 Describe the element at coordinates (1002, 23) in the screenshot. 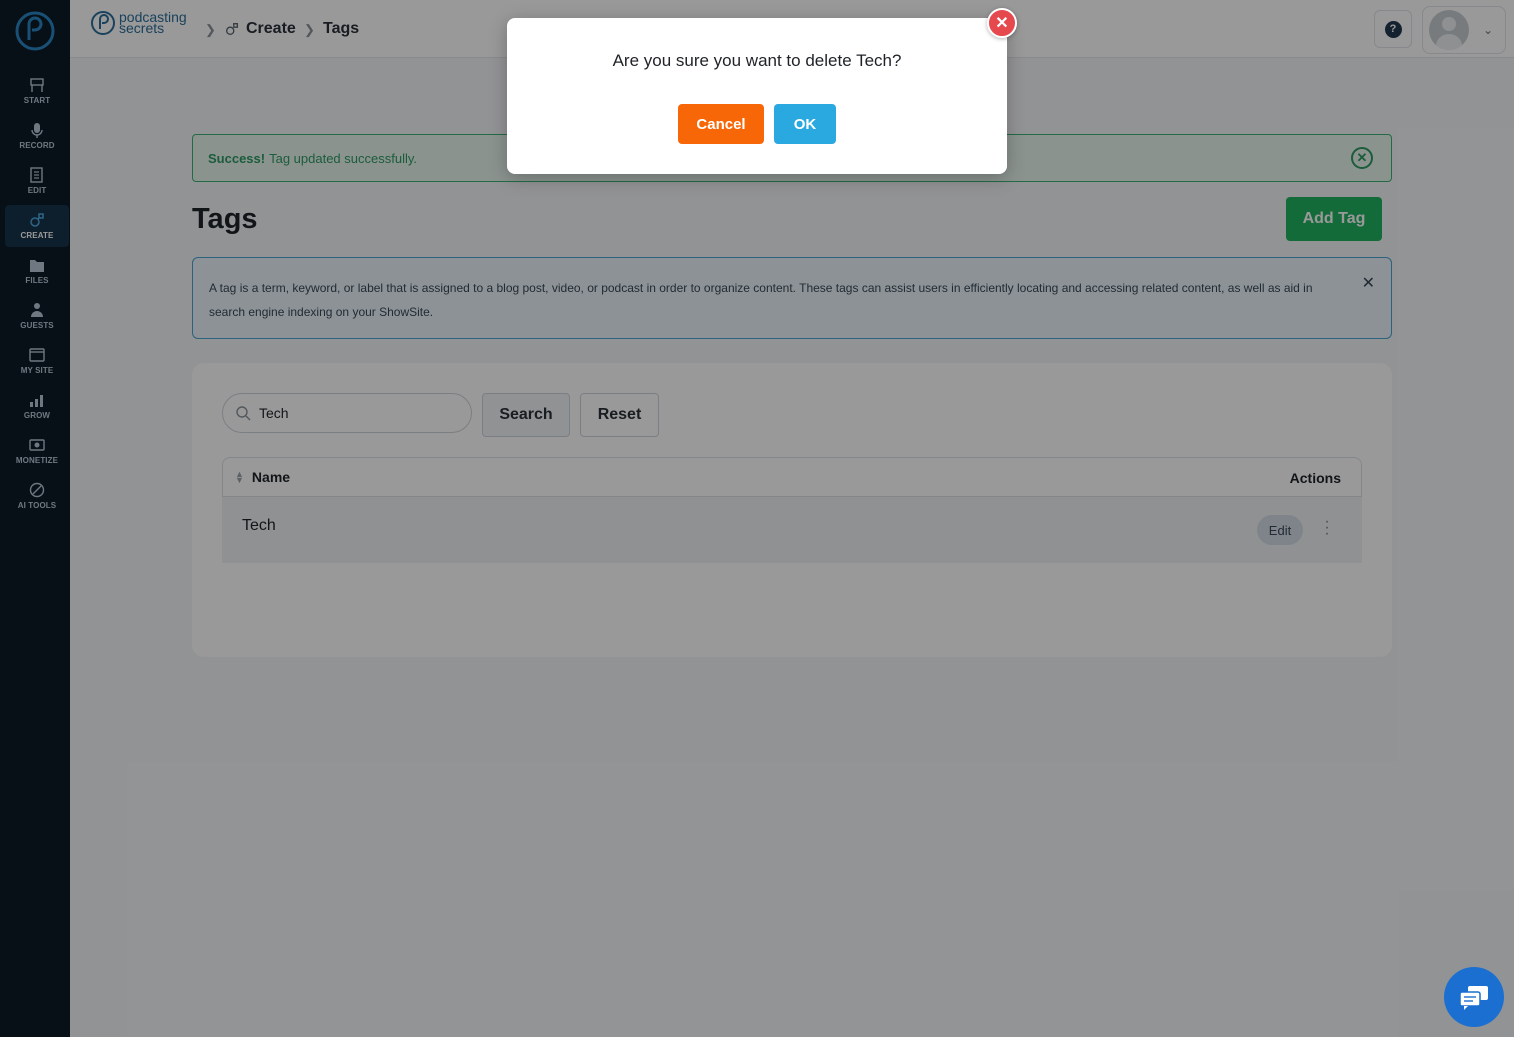

I see `close-icon: ✕` at that location.